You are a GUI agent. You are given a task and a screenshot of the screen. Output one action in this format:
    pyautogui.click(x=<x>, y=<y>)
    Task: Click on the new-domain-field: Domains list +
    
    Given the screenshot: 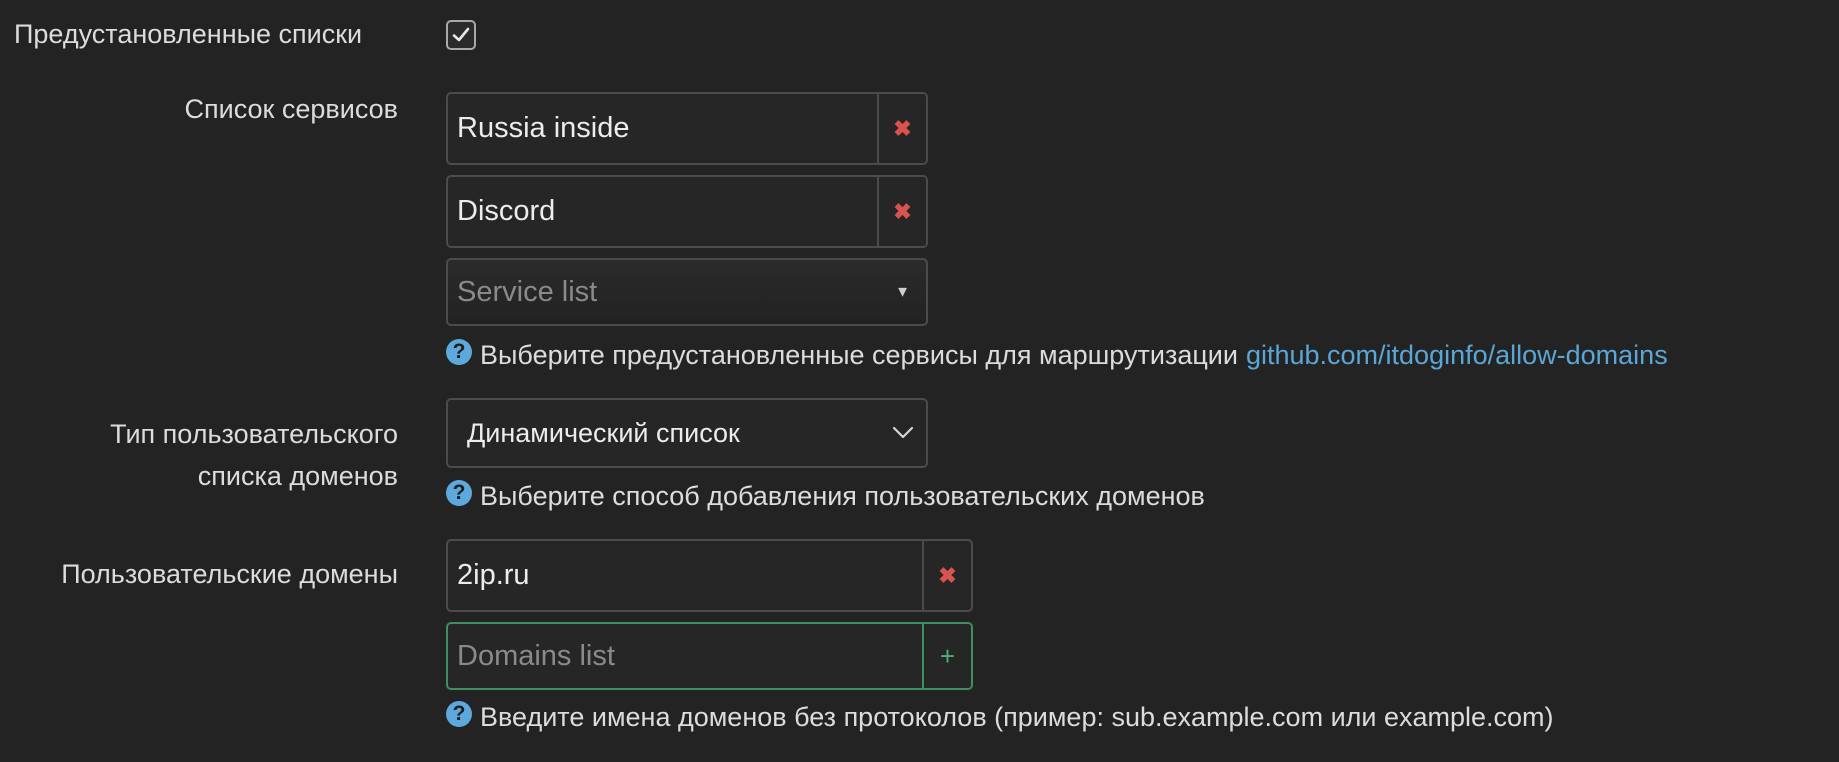 What is the action you would take?
    pyautogui.click(x=709, y=656)
    